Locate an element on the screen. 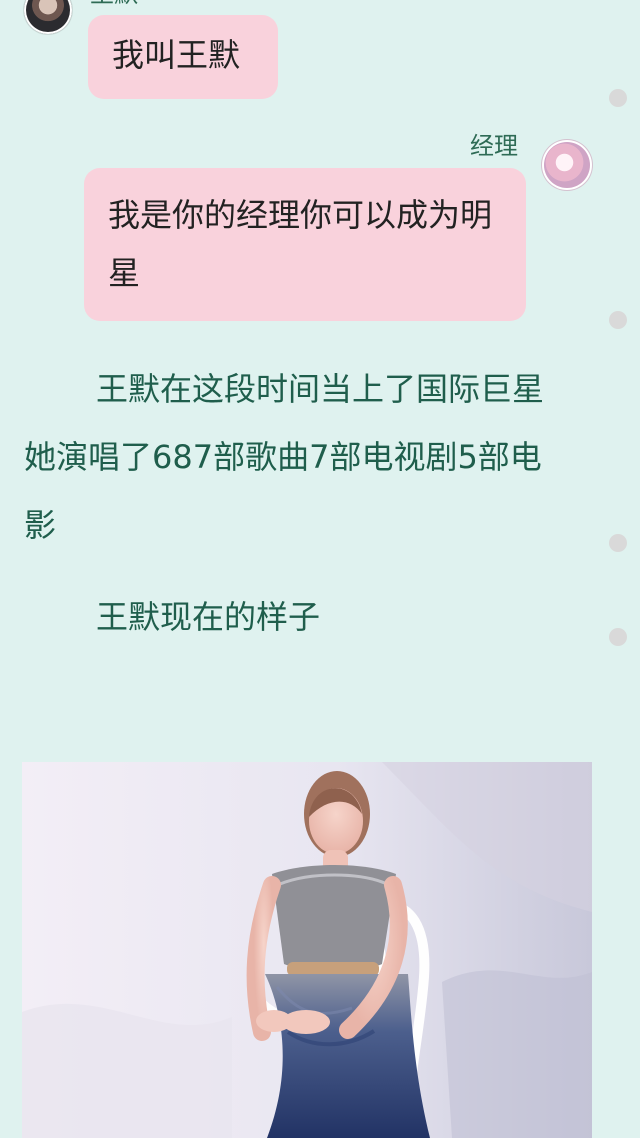  left-message-text: 我叫王默 is located at coordinates (176, 55).